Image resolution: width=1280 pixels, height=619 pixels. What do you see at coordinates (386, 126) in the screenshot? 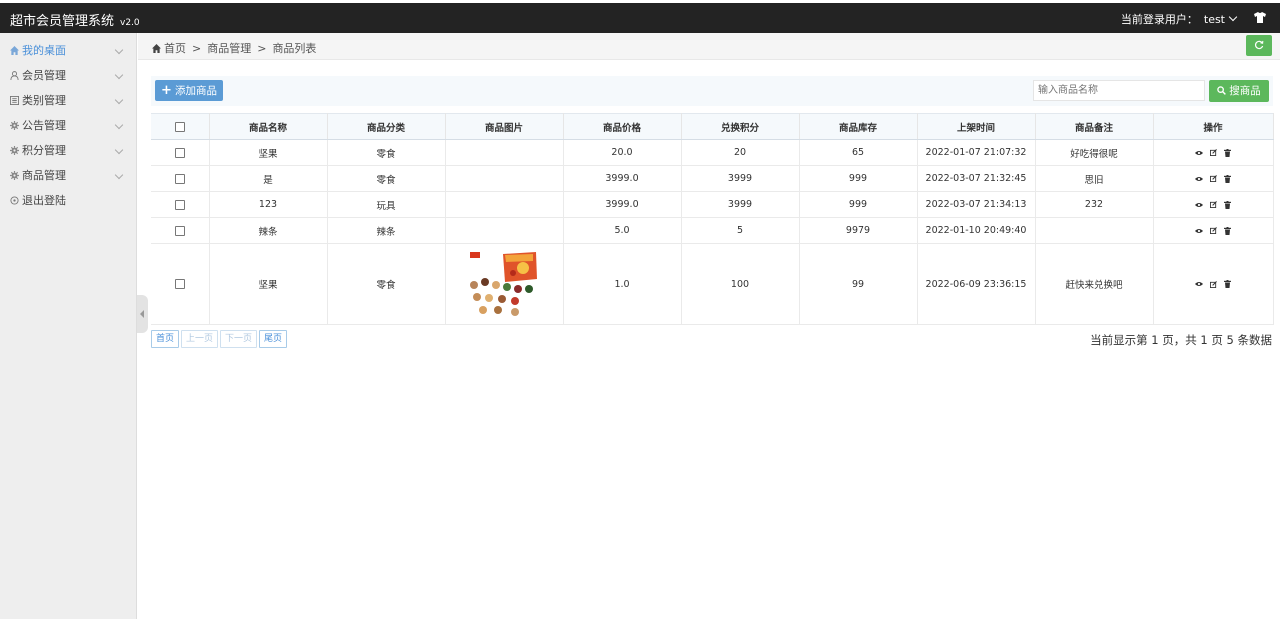
I see `column-header: 商品分类` at bounding box center [386, 126].